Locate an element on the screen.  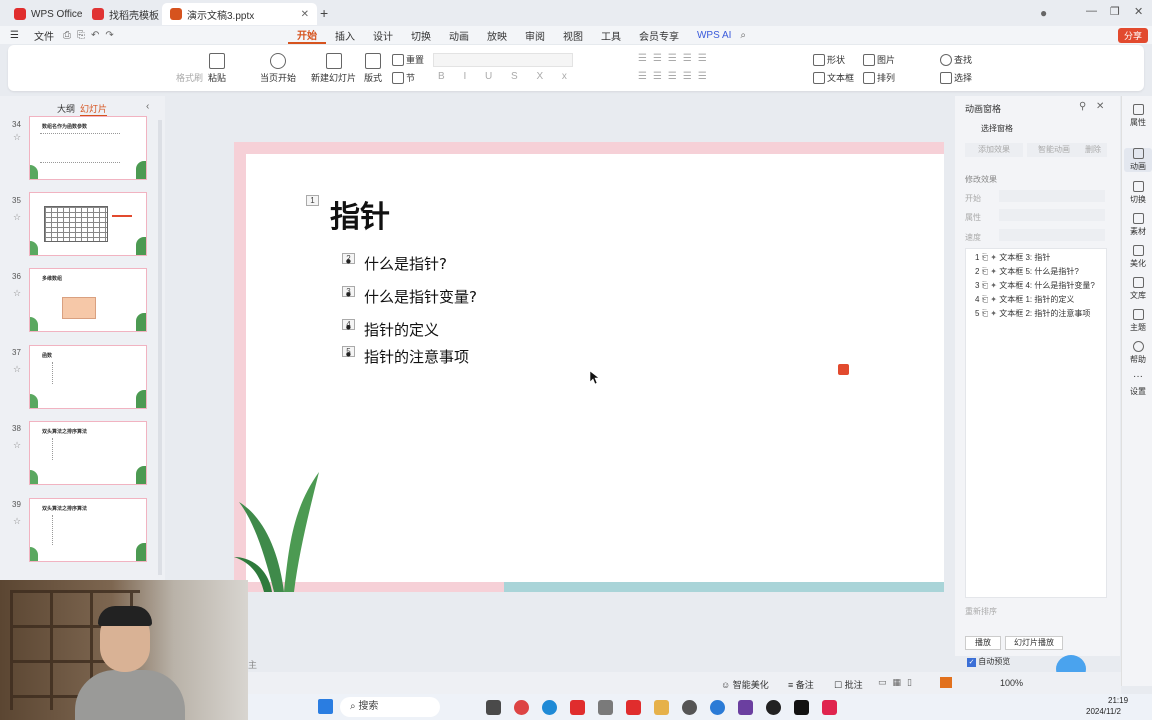
collapse-panel-icon: ‹ is located at coordinates (147, 106).